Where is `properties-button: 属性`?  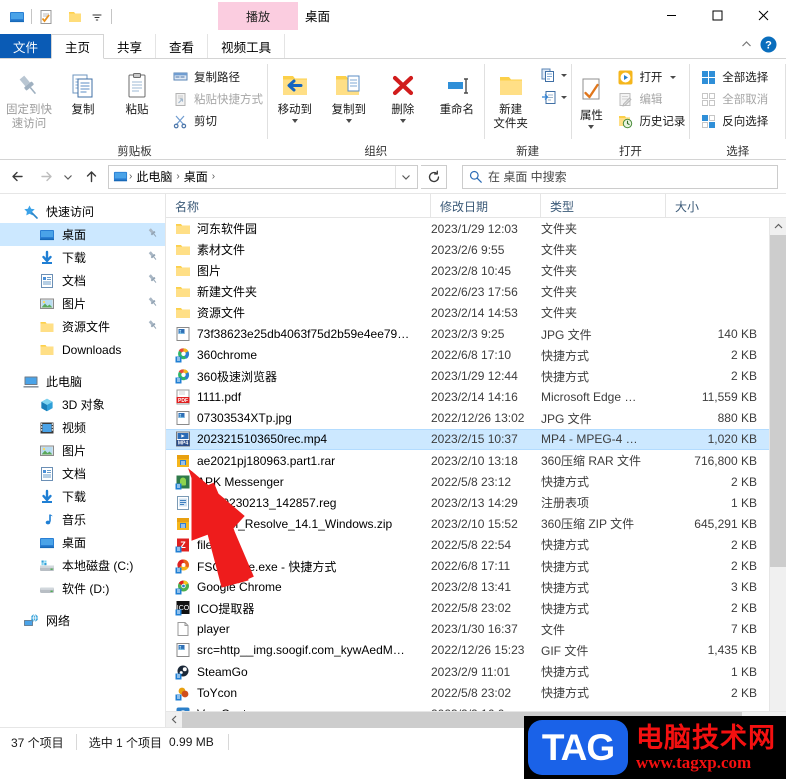
properties-button: 属性 is located at coordinates (591, 96).